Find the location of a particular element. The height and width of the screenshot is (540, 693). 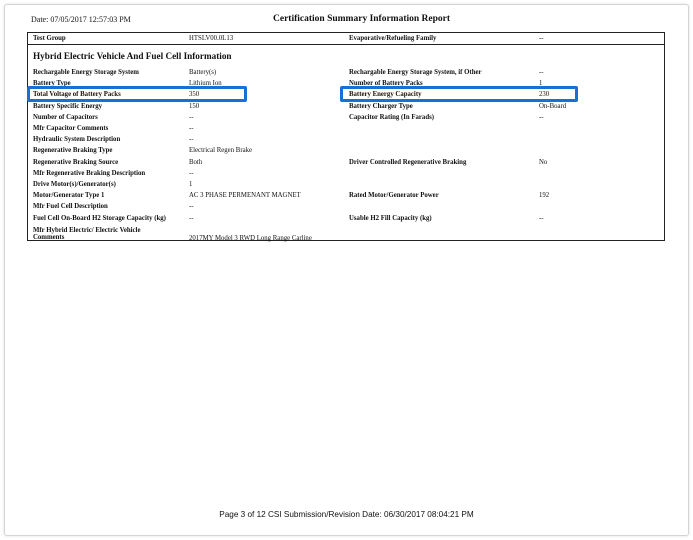

evap-family-label: Evaporative/Refueling Family is located at coordinates (393, 38).